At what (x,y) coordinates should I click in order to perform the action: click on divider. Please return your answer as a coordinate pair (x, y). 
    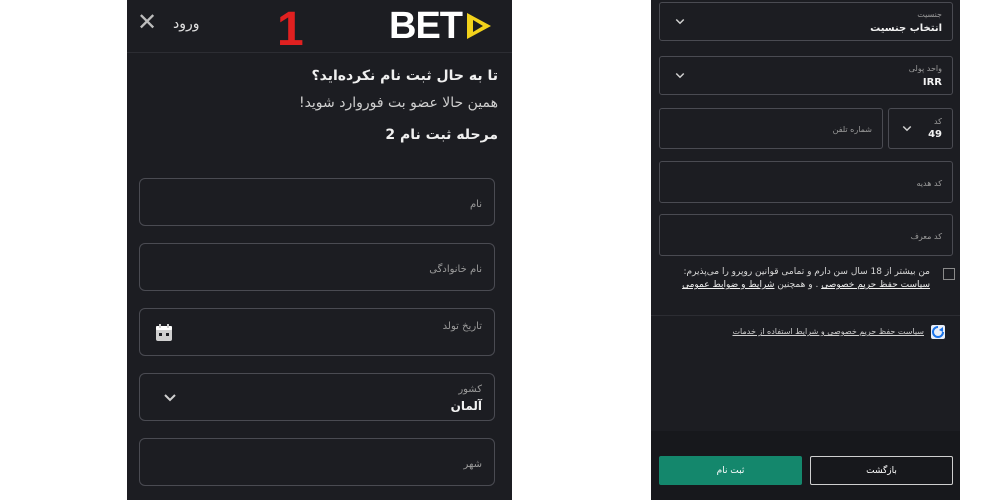
    Looking at the image, I should click on (805, 315).